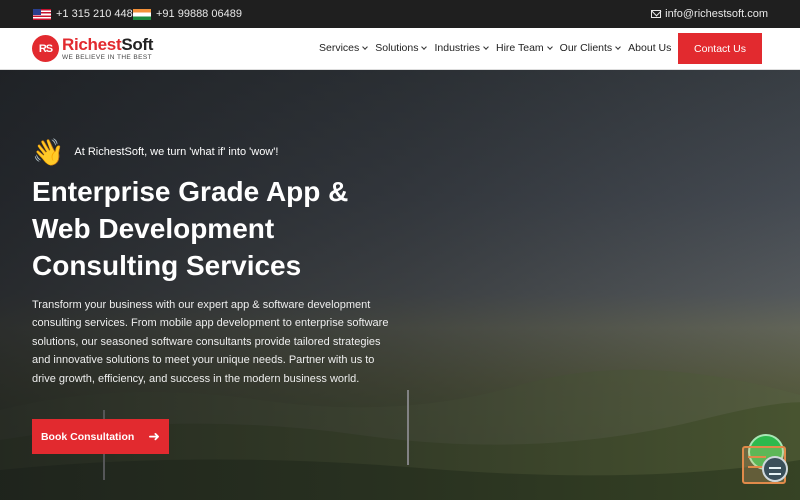  What do you see at coordinates (42, 14) in the screenshot?
I see `us-flag-icon` at bounding box center [42, 14].